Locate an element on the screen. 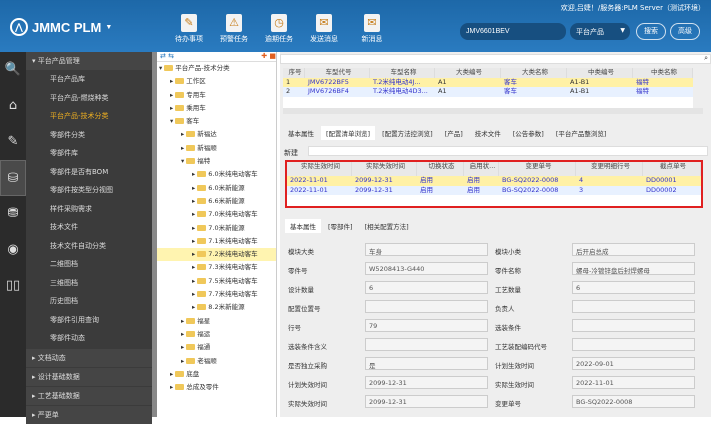  search-button: 搜索 is located at coordinates (651, 31).